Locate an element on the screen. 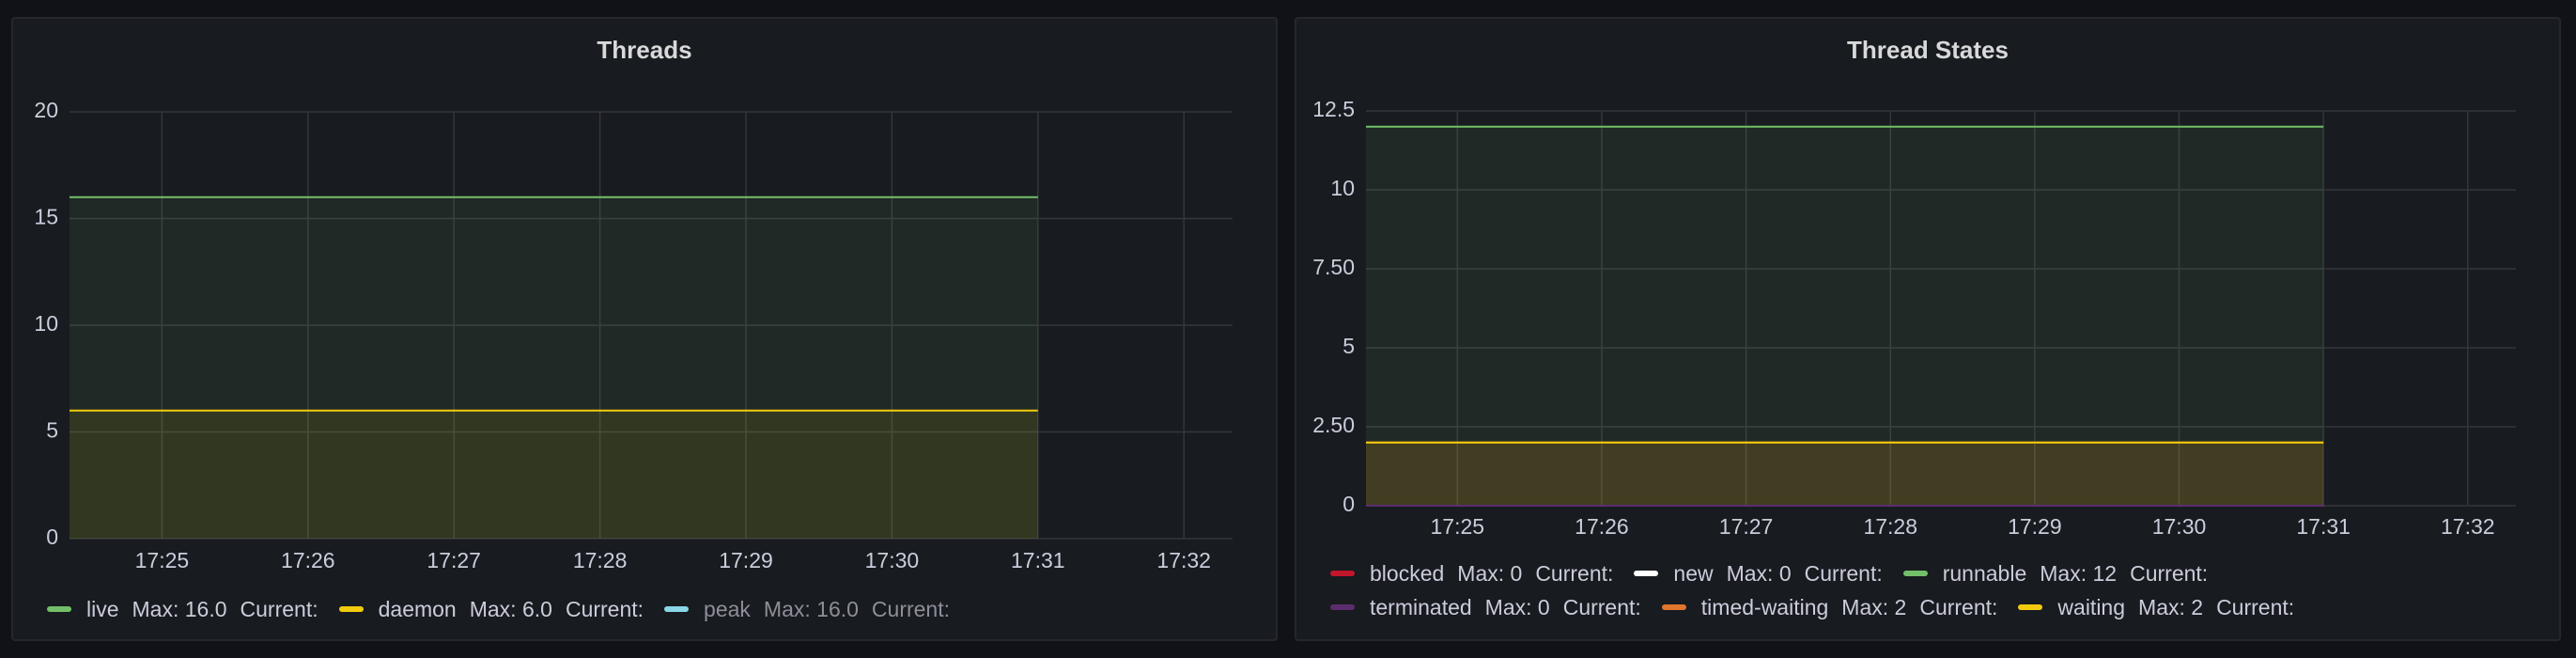 This screenshot has width=2576, height=658. legend-item-terminated: terminated Max: 0 Current: is located at coordinates (1486, 607).